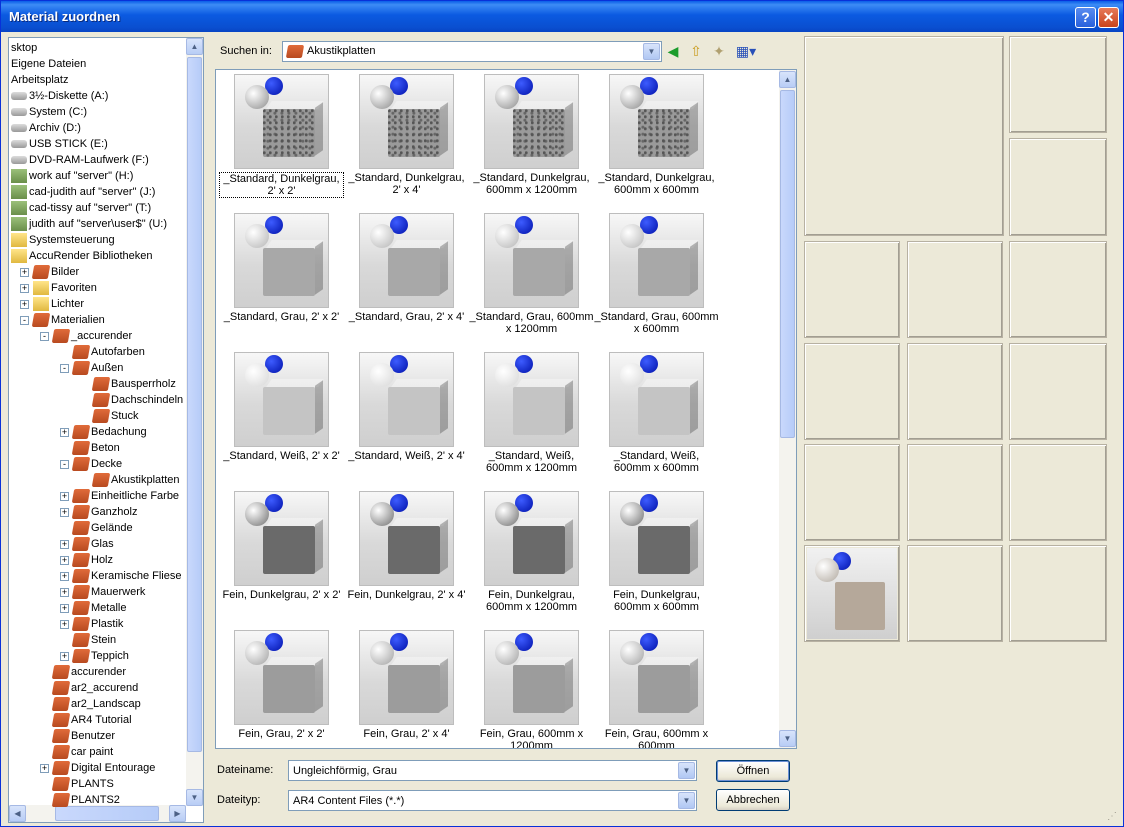 This screenshot has width=1124, height=827. What do you see at coordinates (719, 51) in the screenshot?
I see `new-folder-icon: ✦` at bounding box center [719, 51].